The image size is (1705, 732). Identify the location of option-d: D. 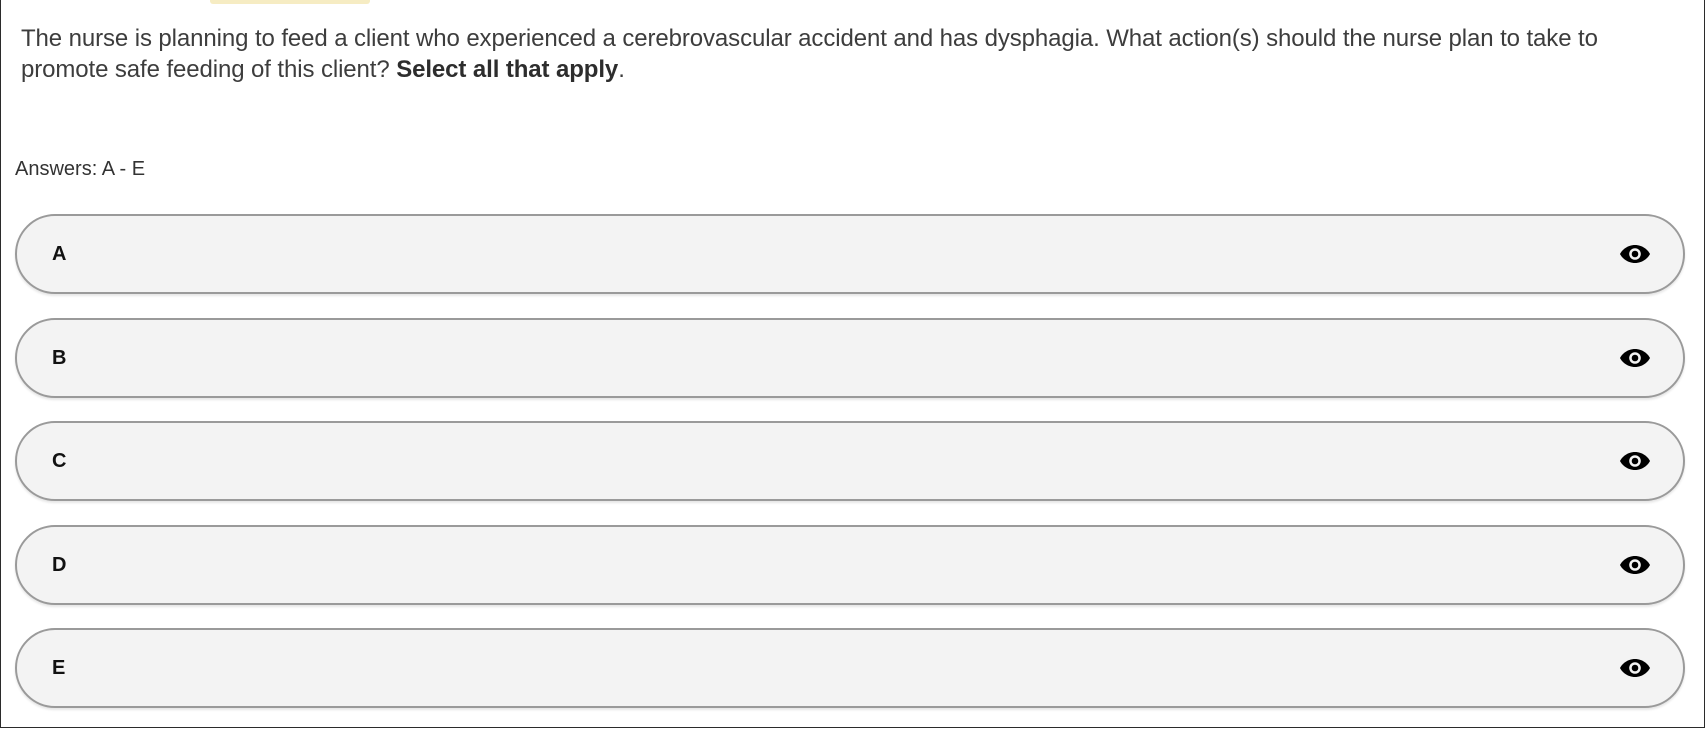
(850, 564).